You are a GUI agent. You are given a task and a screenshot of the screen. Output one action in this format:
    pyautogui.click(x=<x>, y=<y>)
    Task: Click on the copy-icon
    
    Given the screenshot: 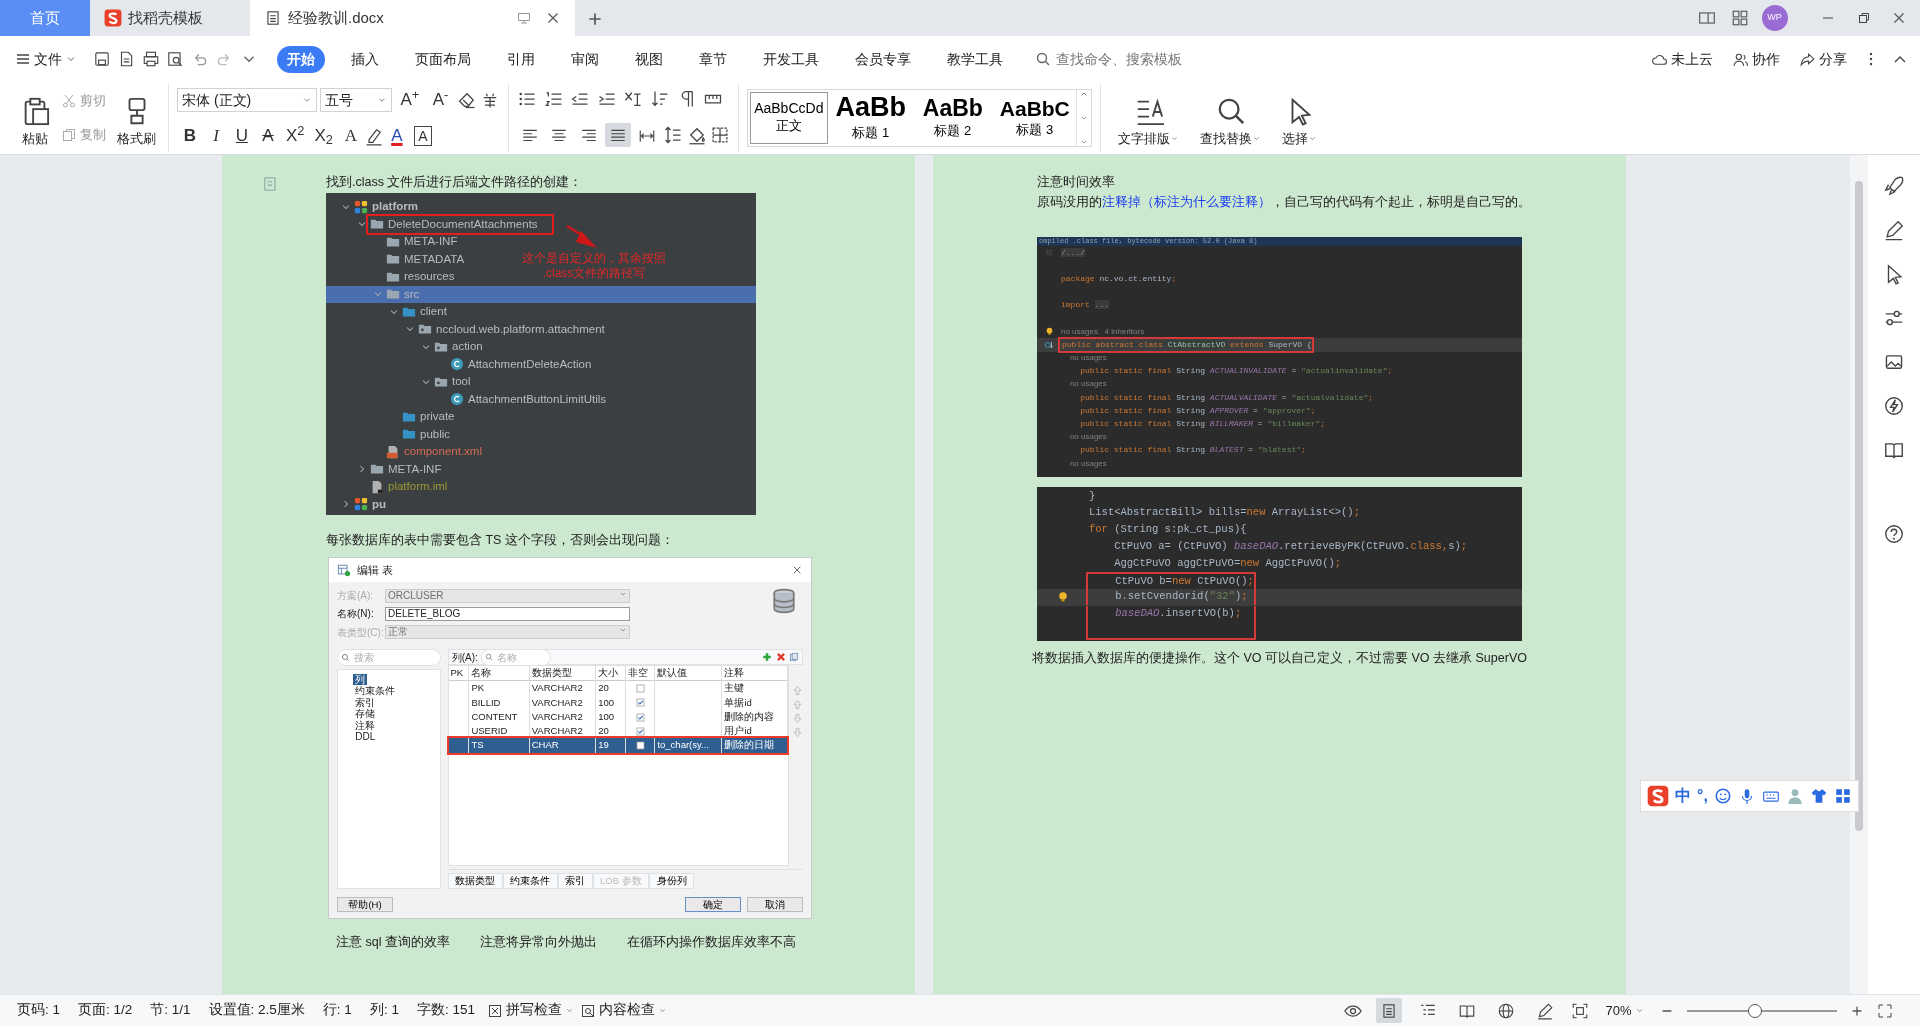 What is the action you would take?
    pyautogui.click(x=793, y=657)
    